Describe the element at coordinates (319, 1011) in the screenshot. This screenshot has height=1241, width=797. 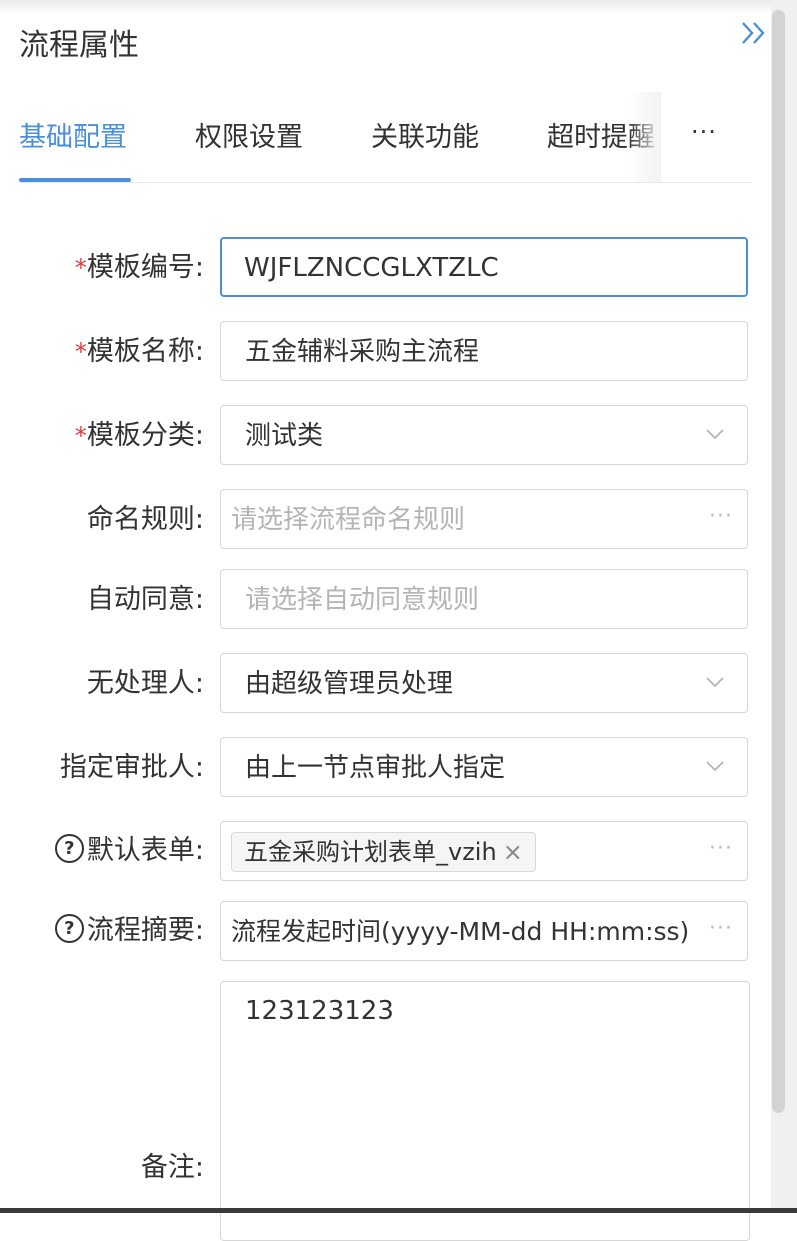
I see `remark-value: 123123123` at that location.